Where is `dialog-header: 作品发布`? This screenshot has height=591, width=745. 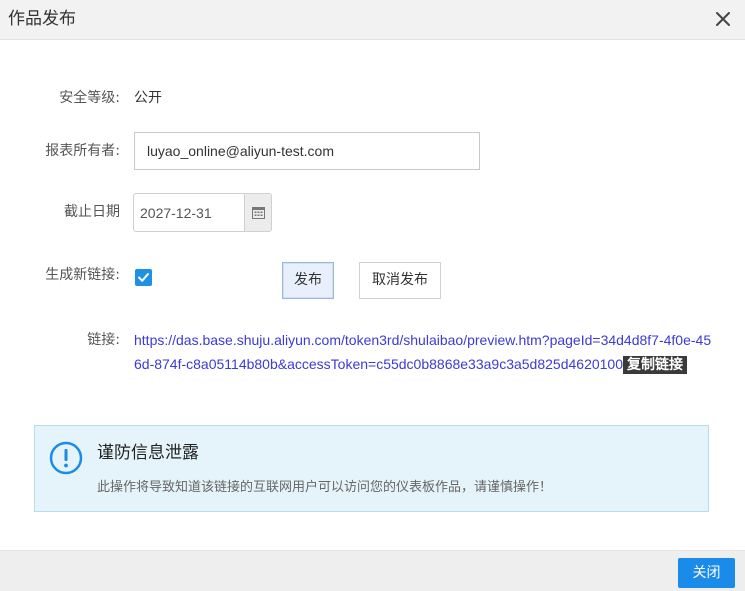
dialog-header: 作品发布 is located at coordinates (372, 20).